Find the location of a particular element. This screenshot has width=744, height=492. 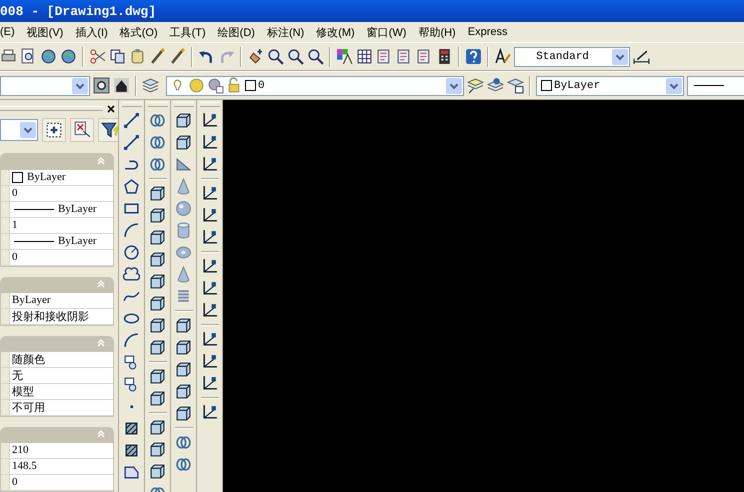

menu-item: 标注(N) is located at coordinates (285, 32).